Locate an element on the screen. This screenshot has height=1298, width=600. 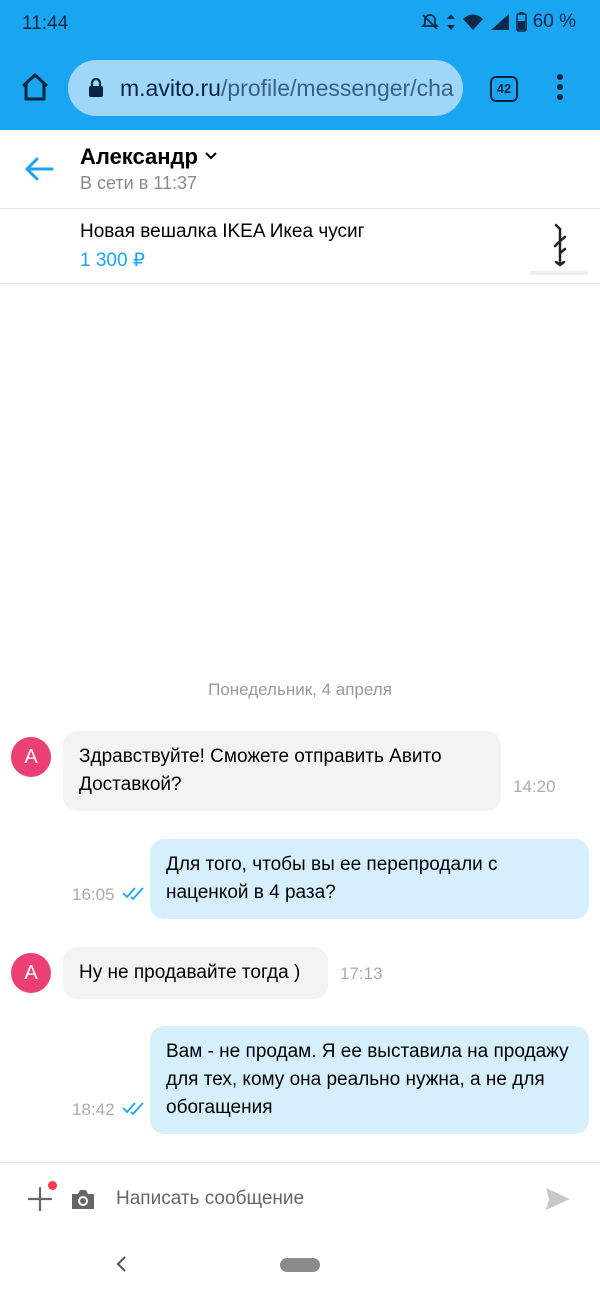
status-time: 11:44 is located at coordinates (45, 23).